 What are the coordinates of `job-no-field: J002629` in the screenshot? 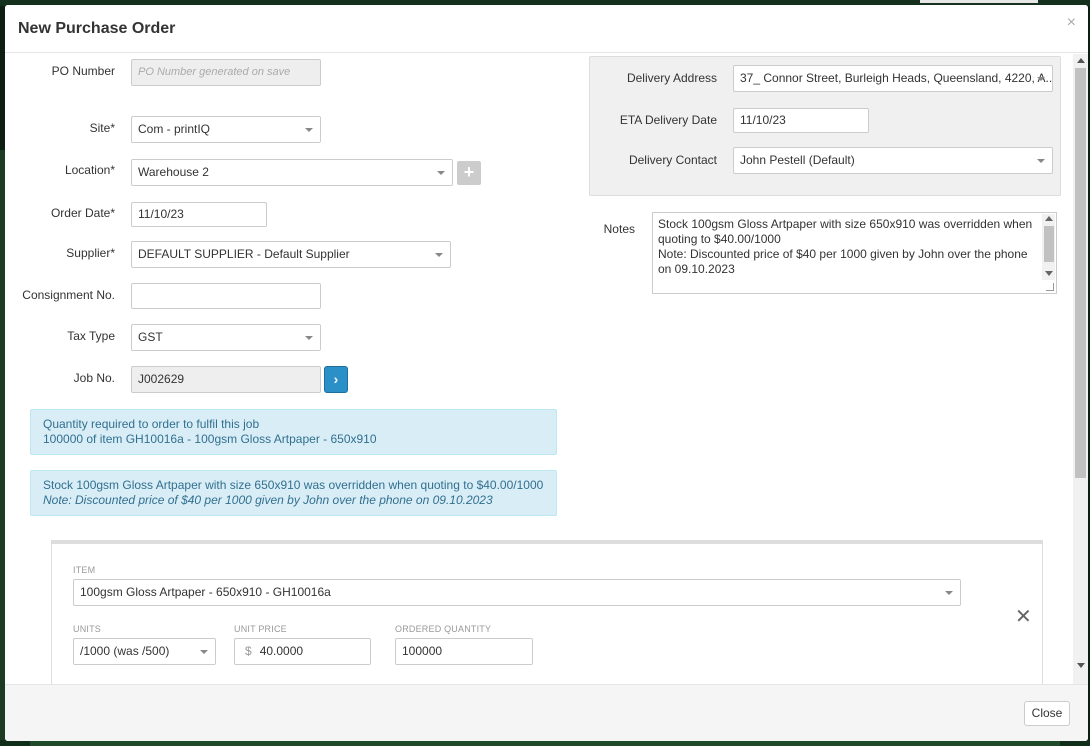 It's located at (226, 379).